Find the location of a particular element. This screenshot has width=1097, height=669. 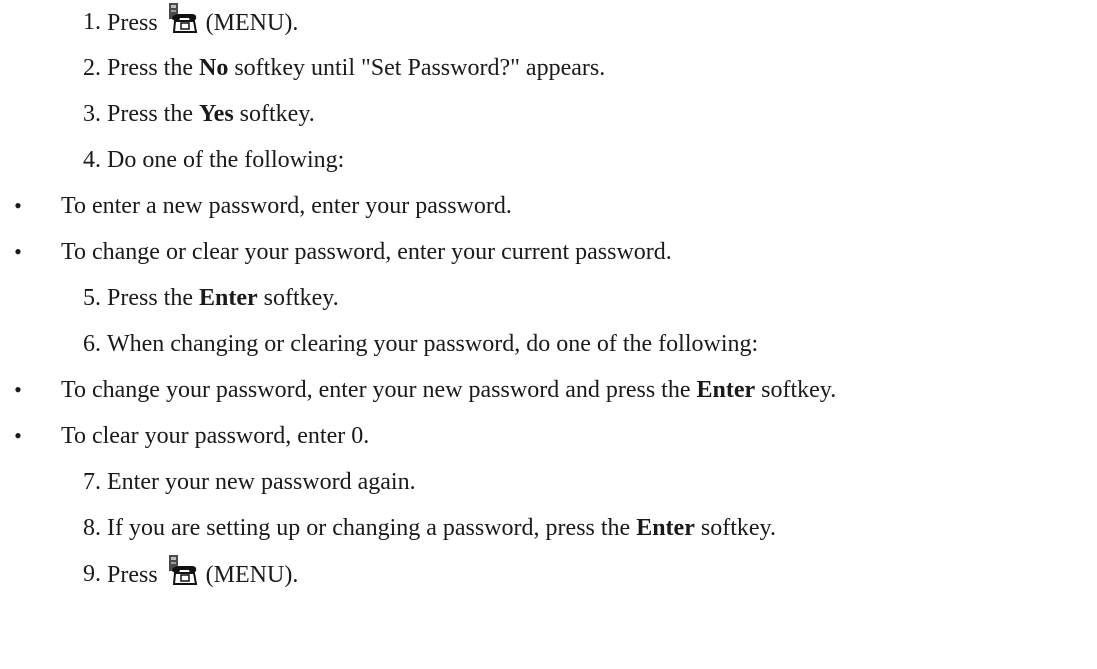

step-number: 9. is located at coordinates (92, 574).